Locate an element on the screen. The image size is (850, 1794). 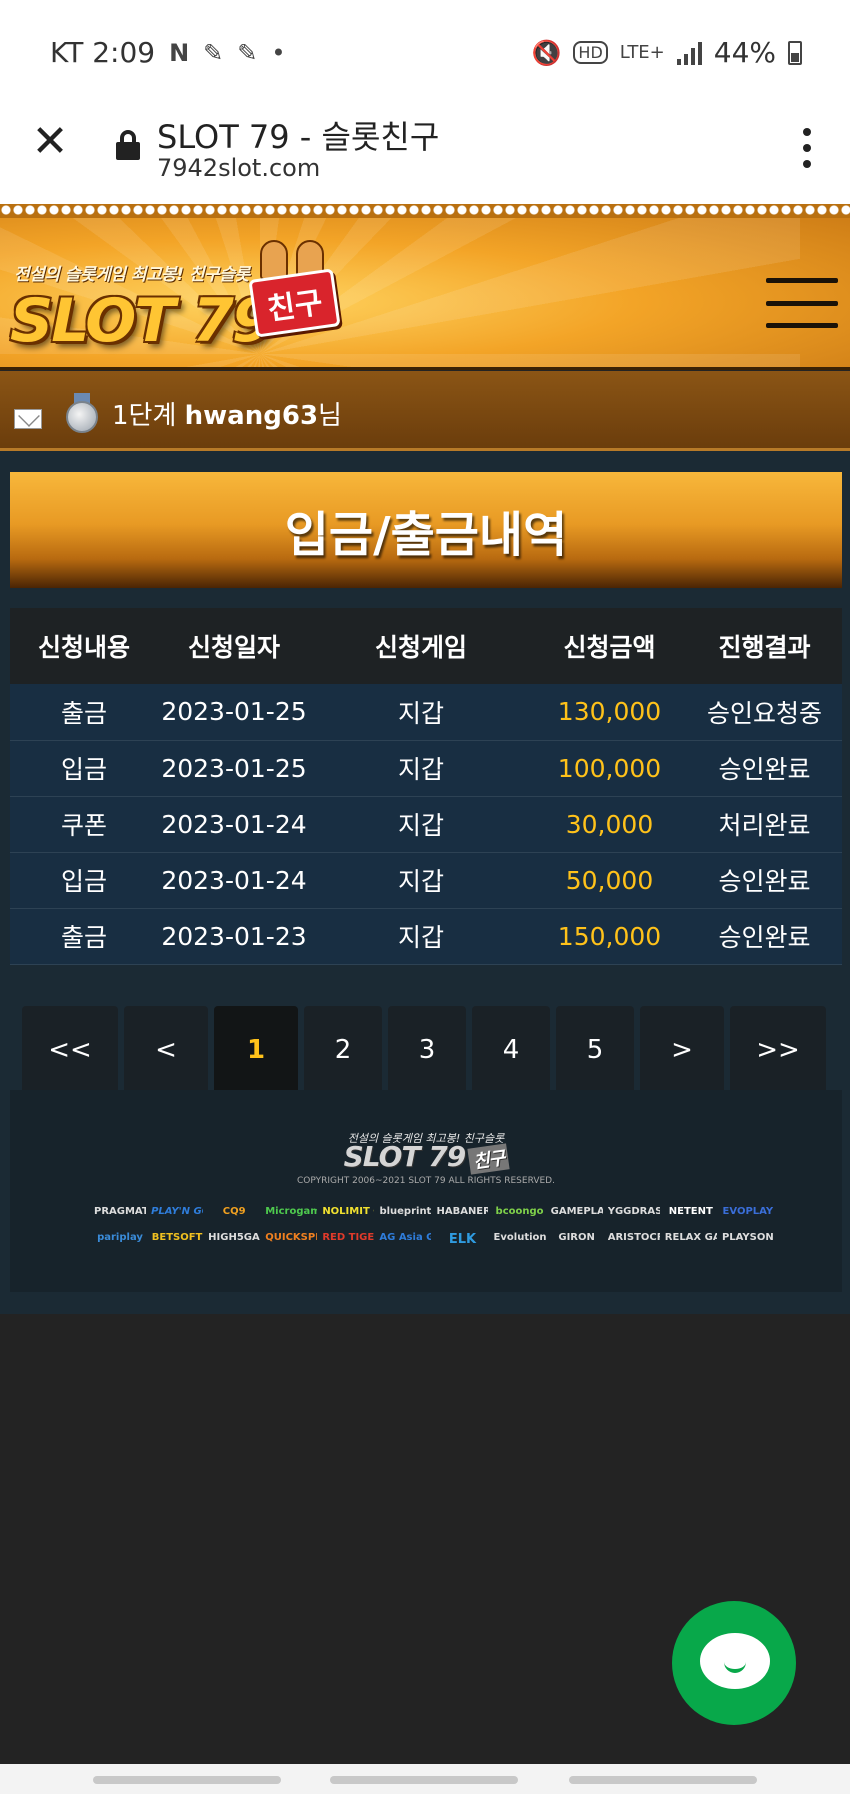
user-level: 1단계 is located at coordinates (144, 416).